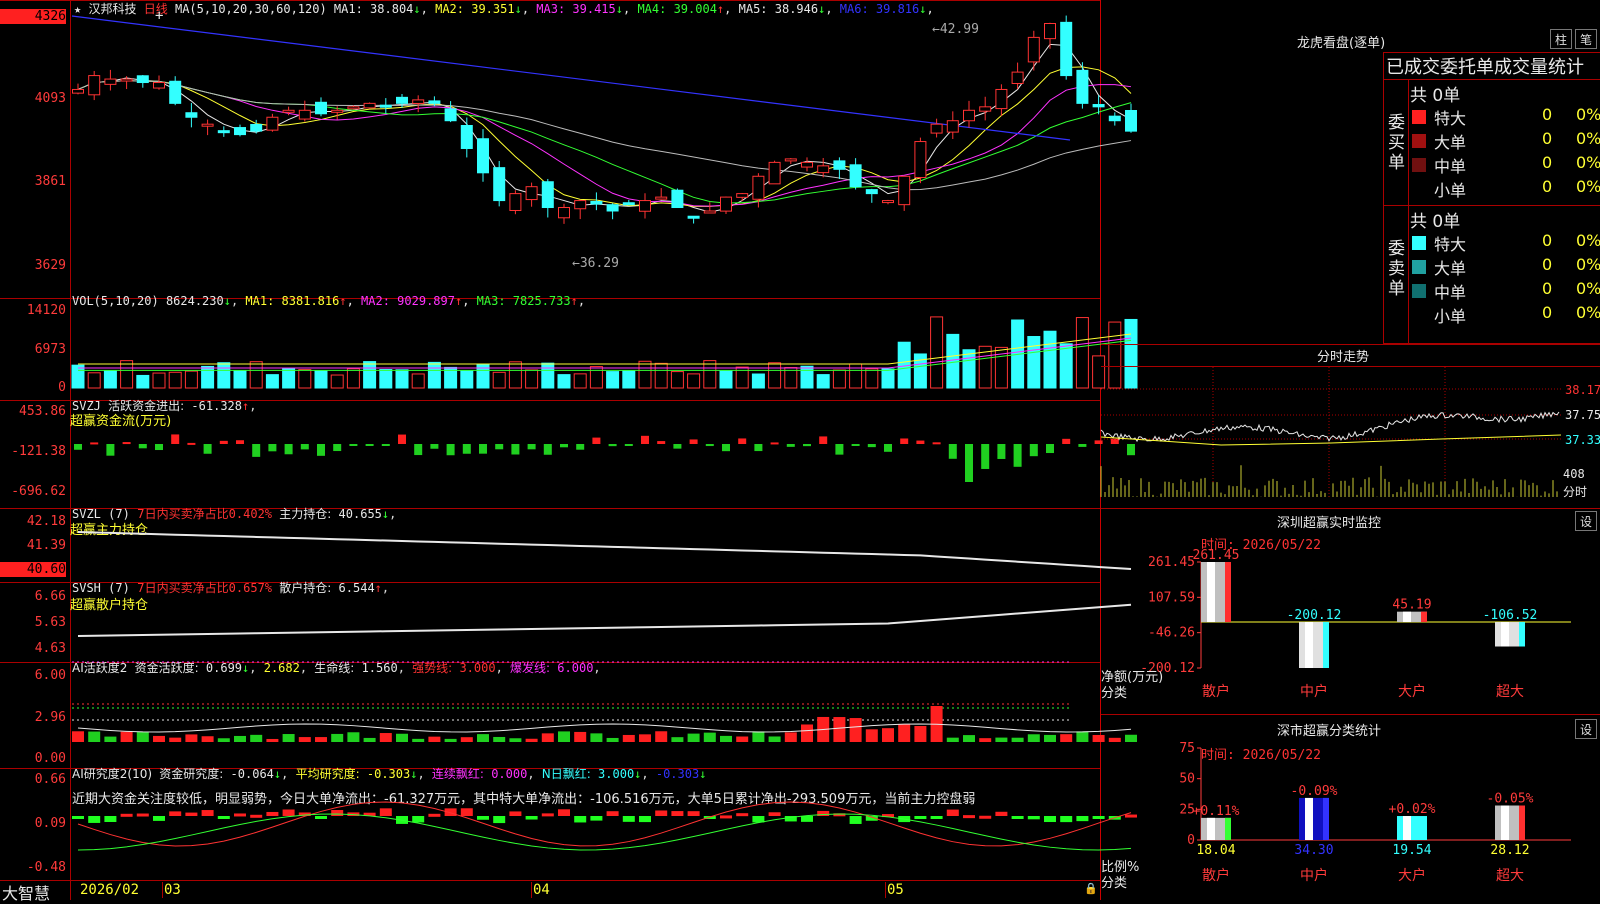  I want to click on order-row-3: 中单 0 0%, so click(1505, 291).